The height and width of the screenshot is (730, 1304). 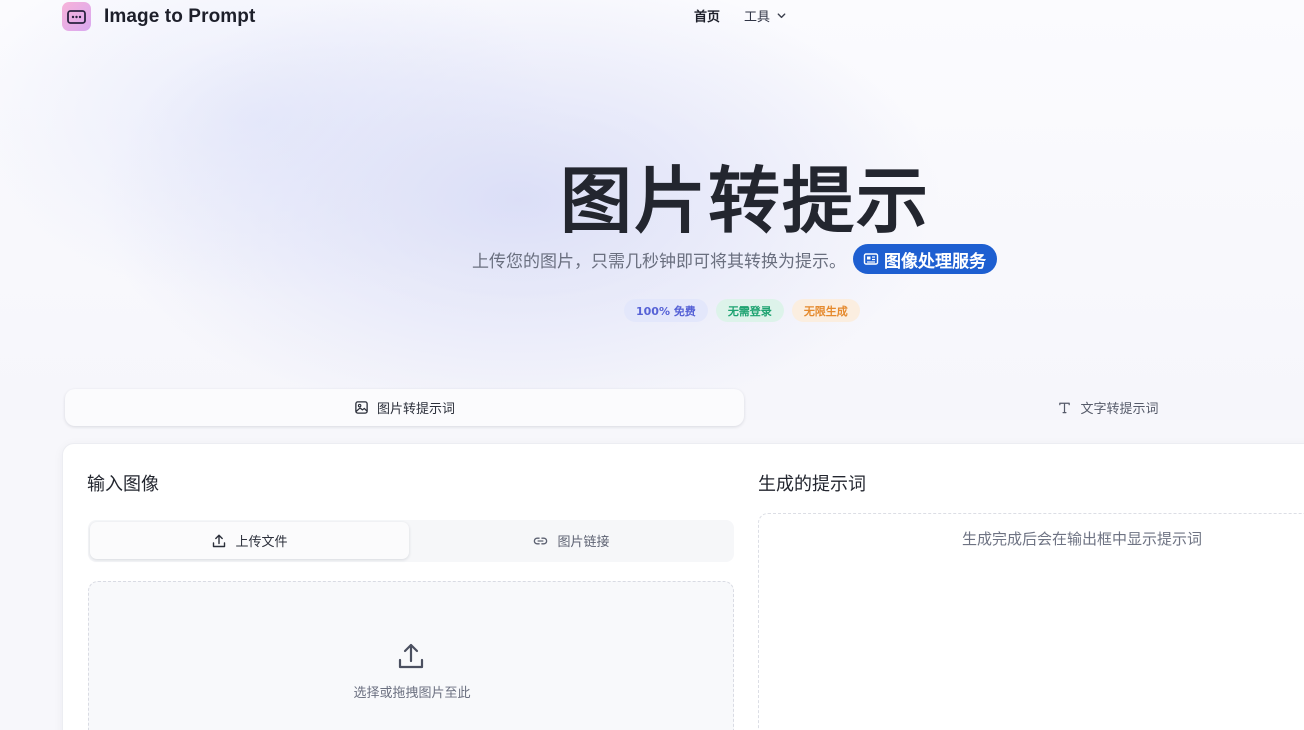 I want to click on badge-no-login: 无需登录, so click(x=749, y=310).